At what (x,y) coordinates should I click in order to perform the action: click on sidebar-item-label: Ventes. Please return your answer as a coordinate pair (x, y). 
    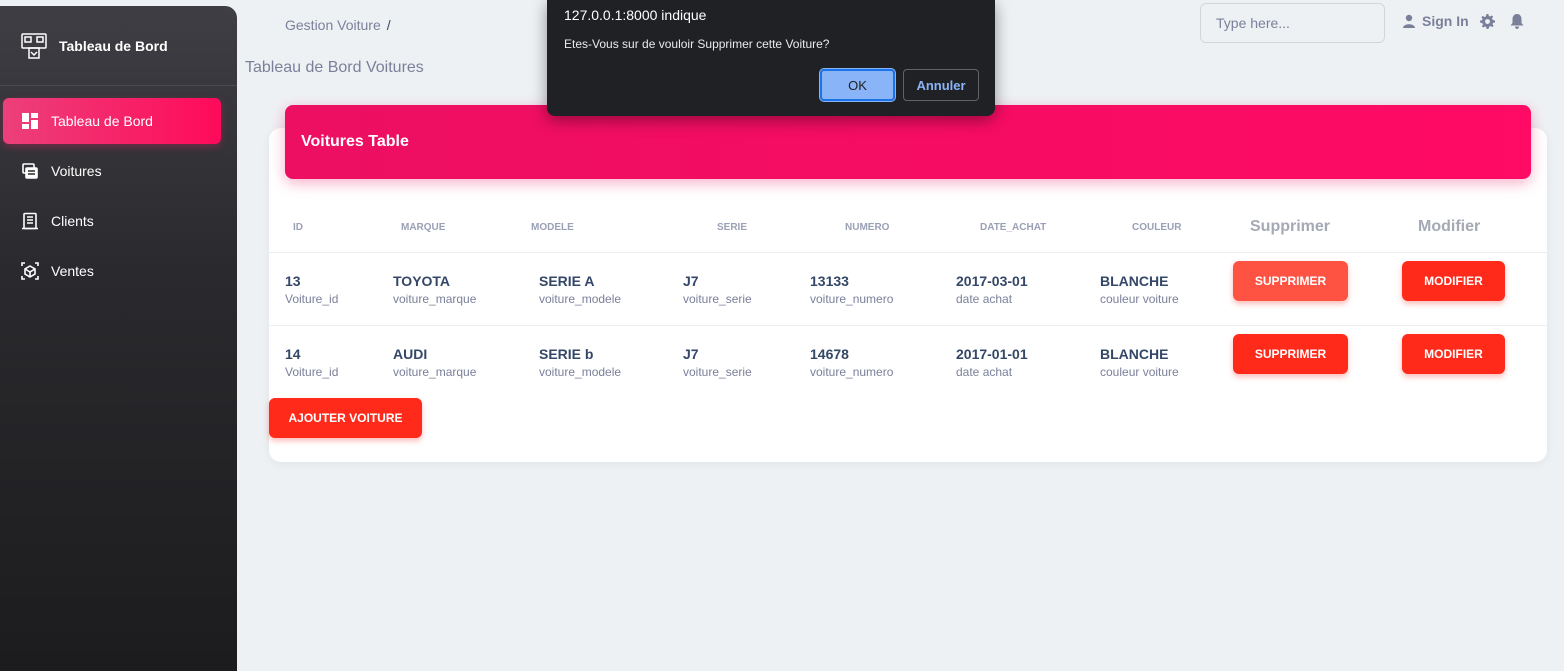
    Looking at the image, I should click on (72, 271).